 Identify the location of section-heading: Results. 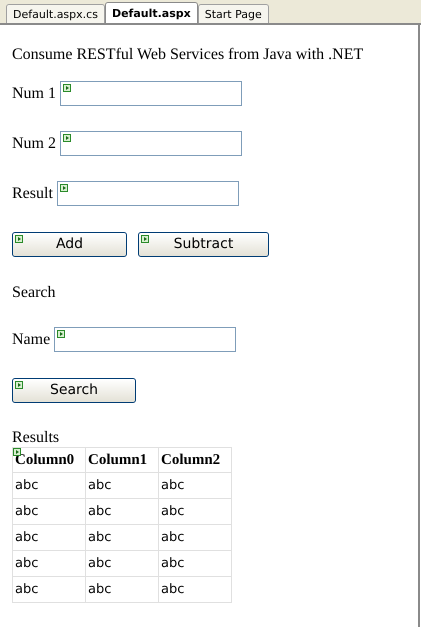
(36, 438).